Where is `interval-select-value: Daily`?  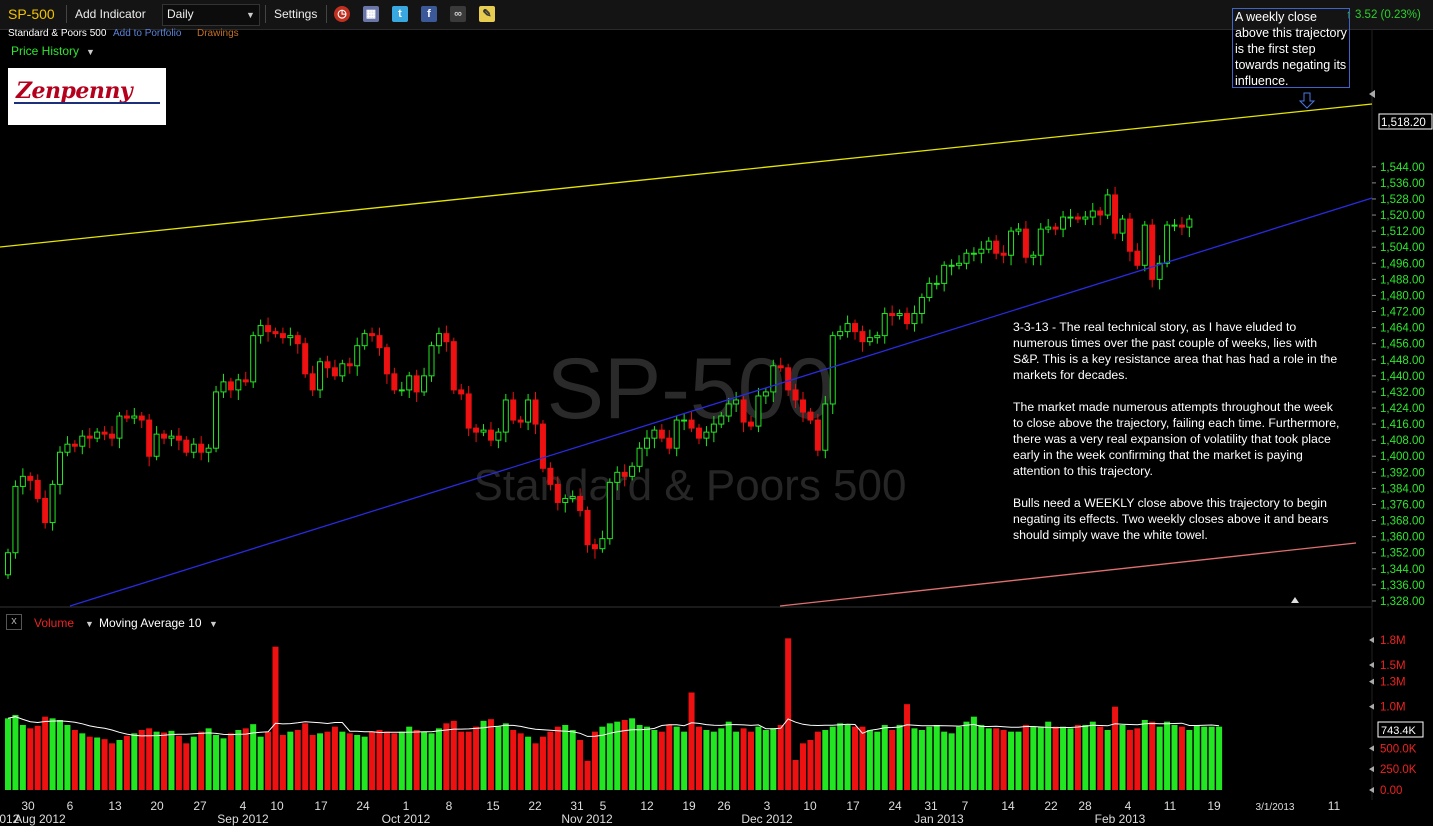 interval-select-value: Daily is located at coordinates (180, 14).